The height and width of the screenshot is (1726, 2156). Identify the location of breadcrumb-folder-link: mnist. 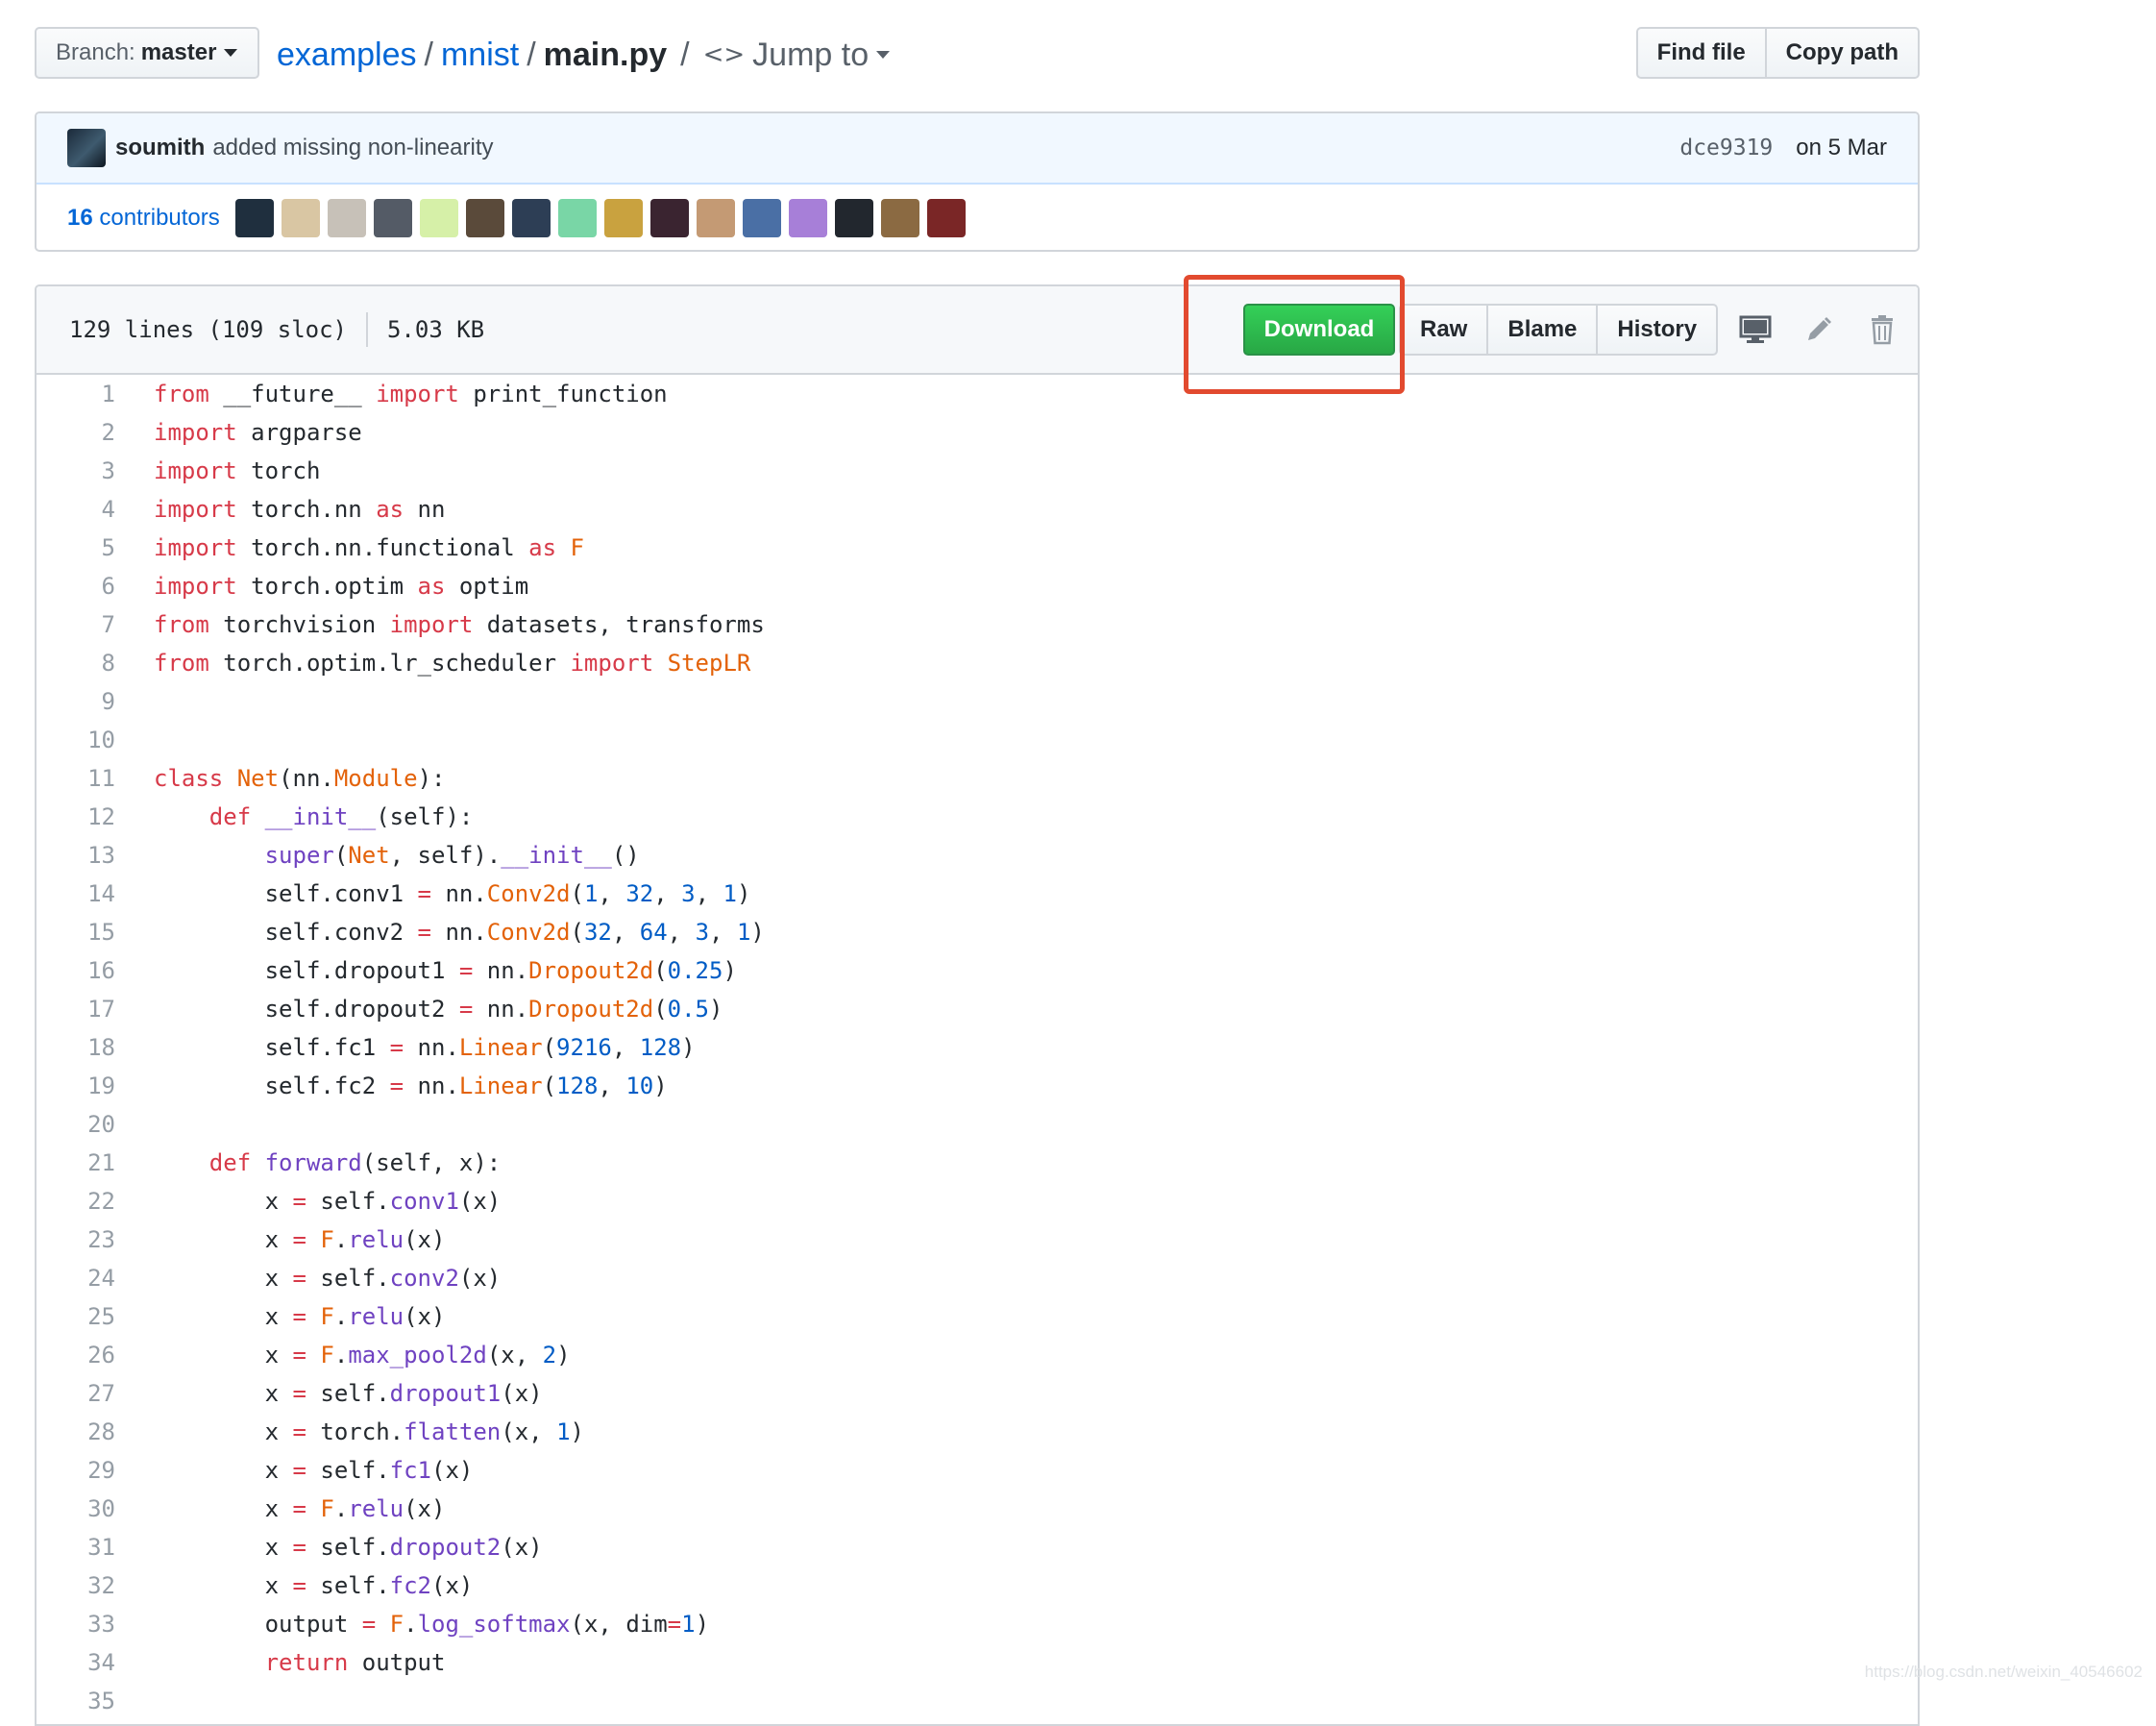
(480, 56).